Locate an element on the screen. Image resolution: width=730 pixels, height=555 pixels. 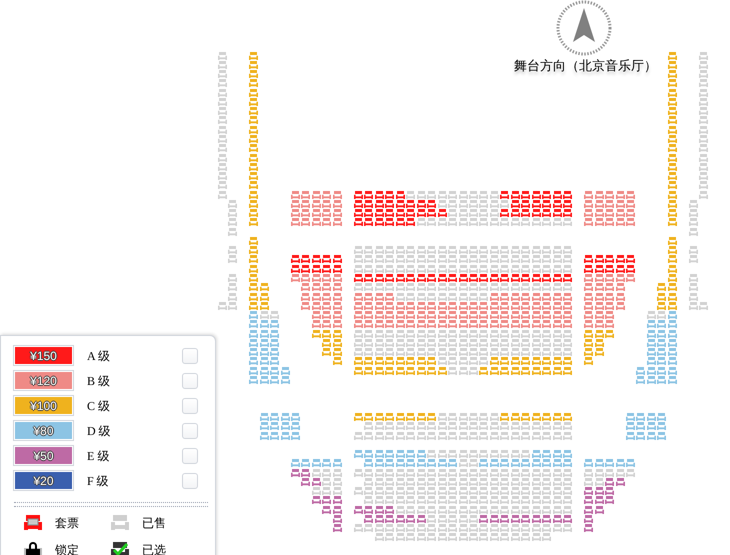
price-tag: ¥80 is located at coordinates (43, 430).